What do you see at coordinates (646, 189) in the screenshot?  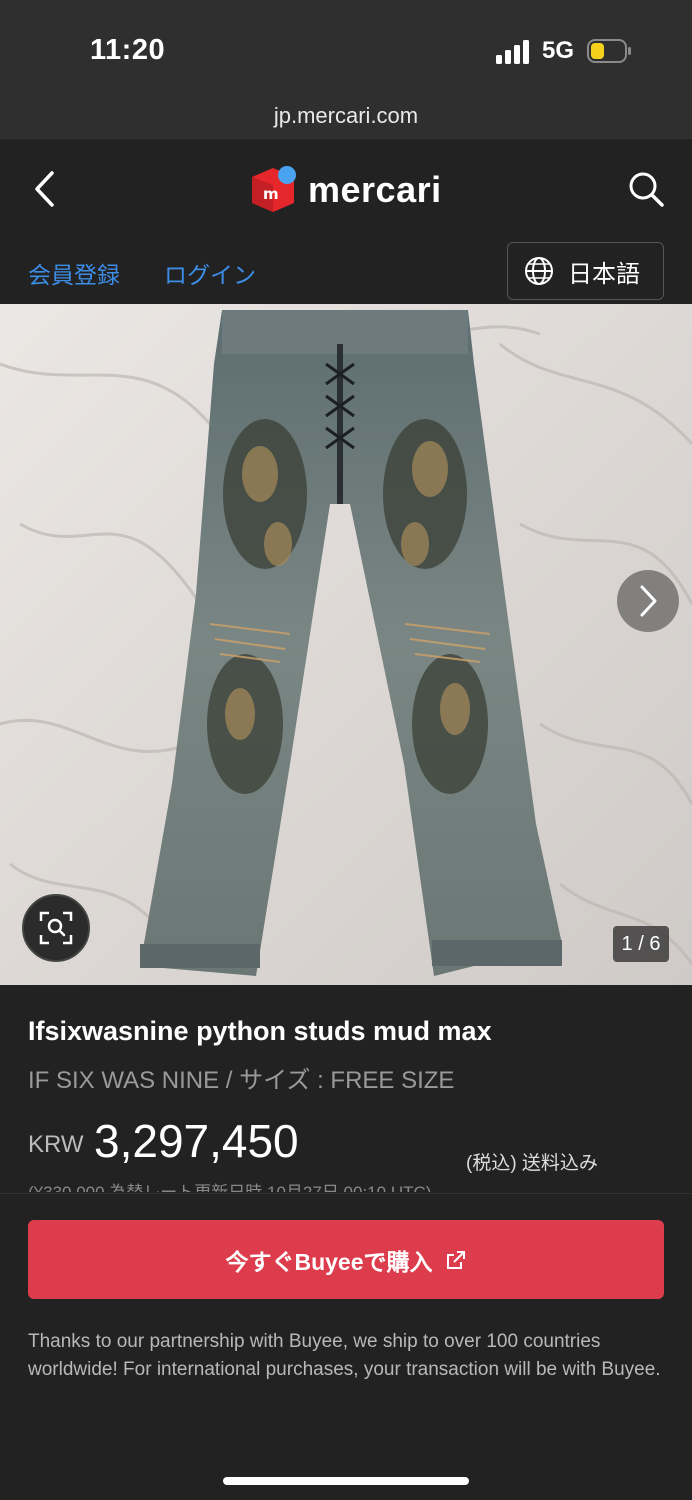 I see `search-icon` at bounding box center [646, 189].